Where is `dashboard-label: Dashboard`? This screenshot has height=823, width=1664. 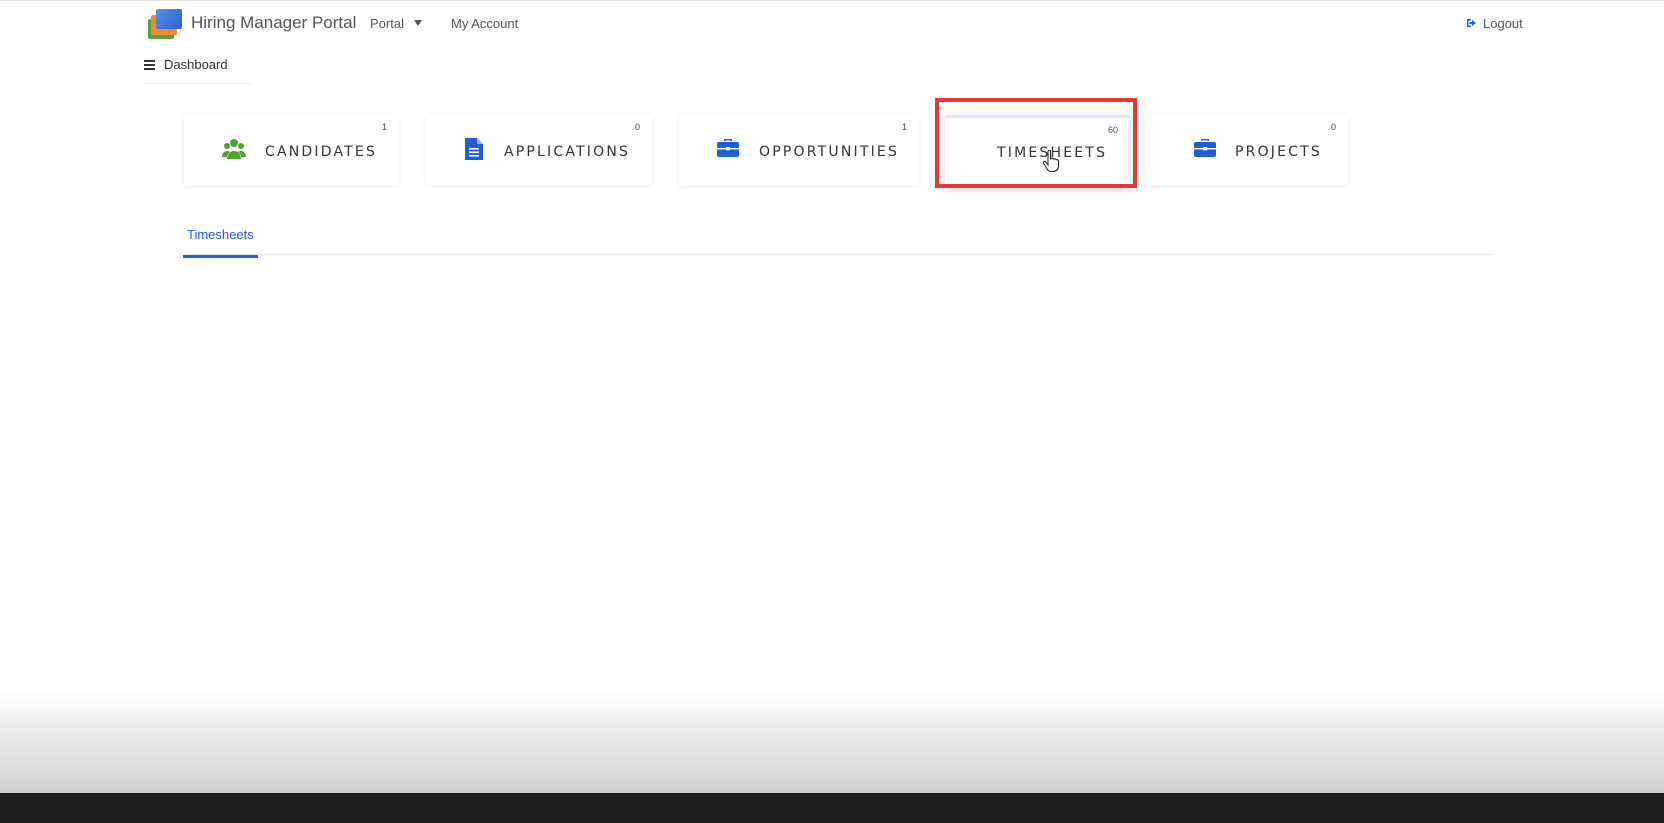 dashboard-label: Dashboard is located at coordinates (196, 64).